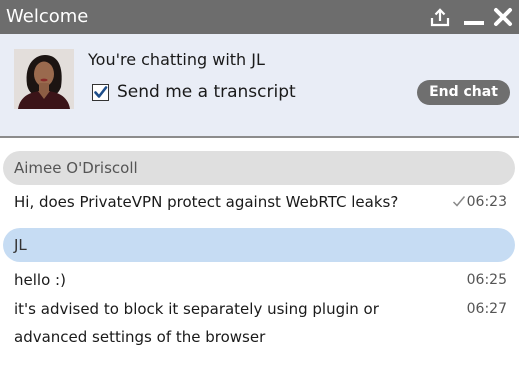  I want to click on transcript-label: Send me a transcript, so click(206, 92).